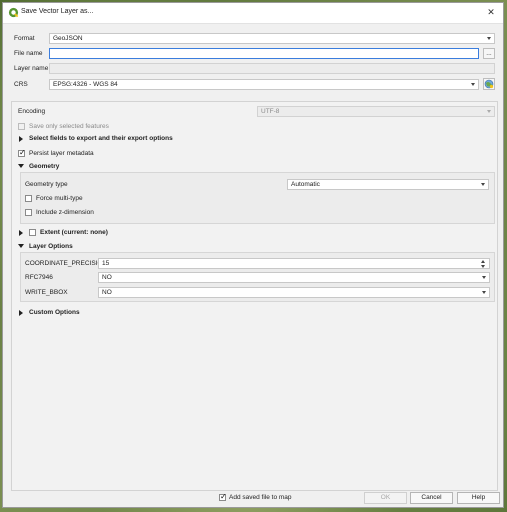 This screenshot has width=507, height=512. I want to click on close-icon: ✕, so click(491, 12).